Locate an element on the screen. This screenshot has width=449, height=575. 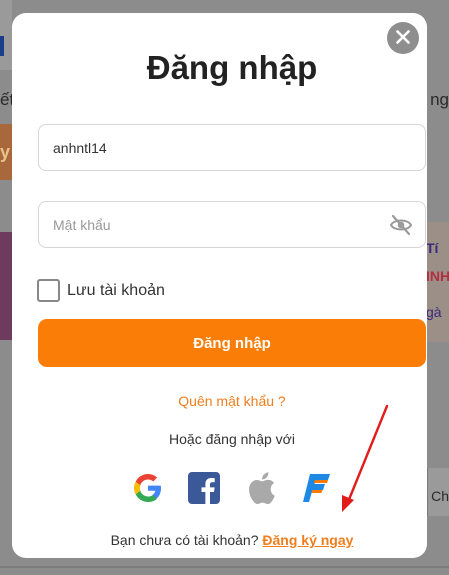
f-brand-login-button is located at coordinates (317, 490).